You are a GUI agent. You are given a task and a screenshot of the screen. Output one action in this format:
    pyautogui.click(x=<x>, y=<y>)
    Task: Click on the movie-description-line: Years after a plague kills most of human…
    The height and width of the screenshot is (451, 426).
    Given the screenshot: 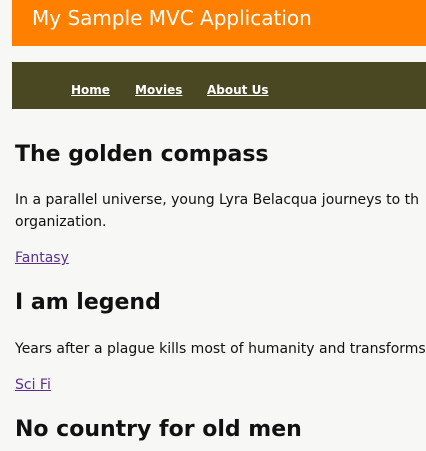 What is the action you would take?
    pyautogui.click(x=220, y=349)
    